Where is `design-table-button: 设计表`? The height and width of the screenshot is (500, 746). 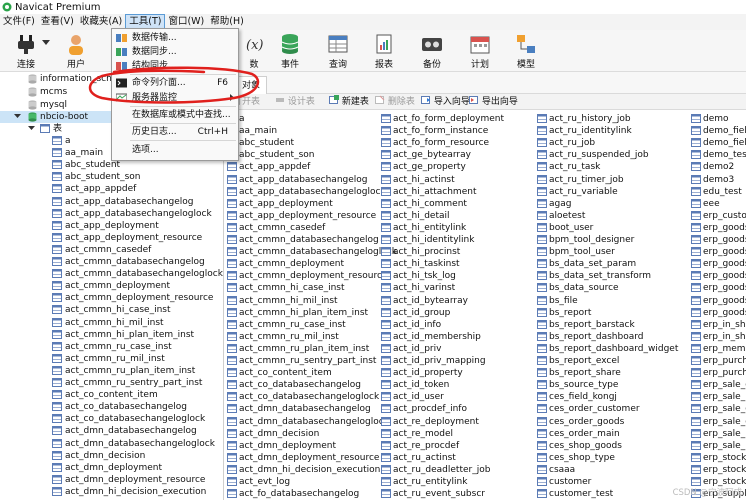
design-table-button: 设计表 is located at coordinates (295, 102).